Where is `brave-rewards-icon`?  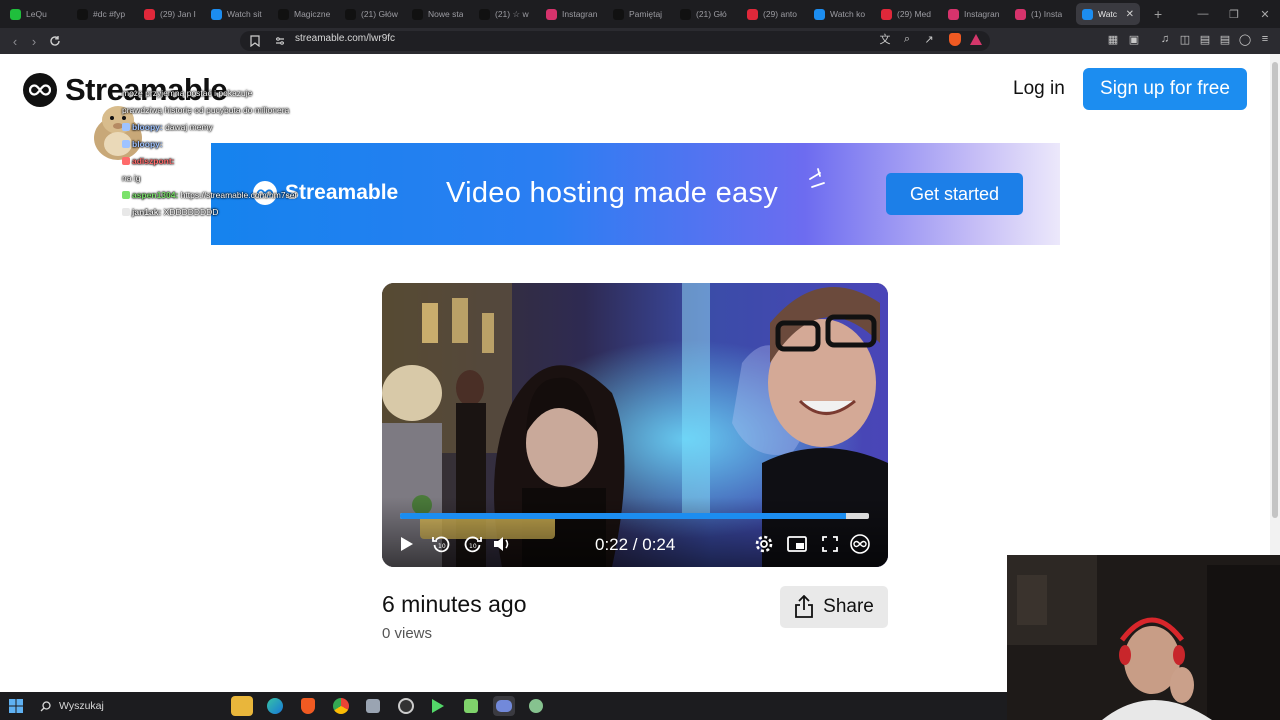
brave-rewards-icon is located at coordinates (976, 39).